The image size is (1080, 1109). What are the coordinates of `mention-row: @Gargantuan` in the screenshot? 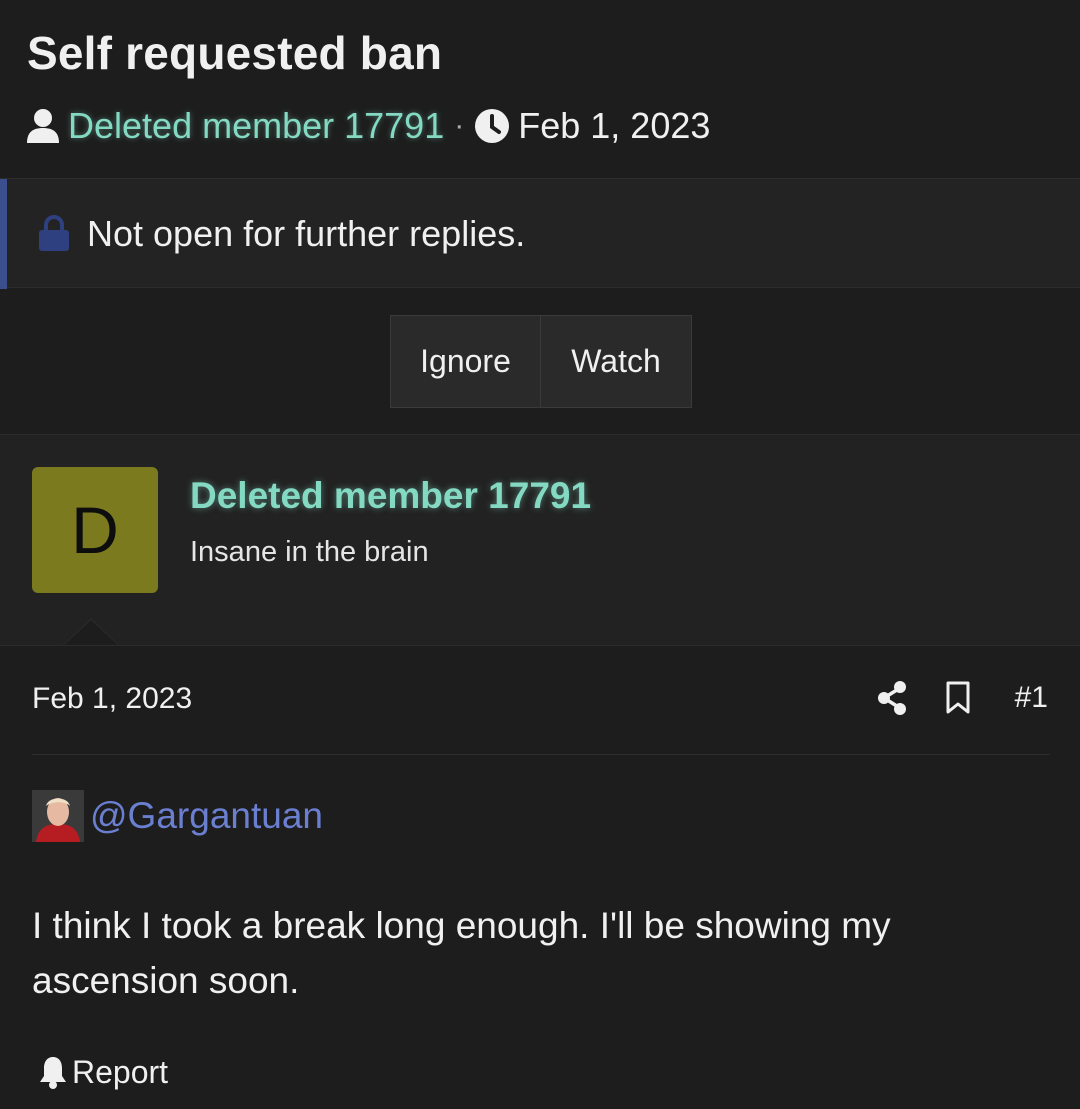 It's located at (177, 816).